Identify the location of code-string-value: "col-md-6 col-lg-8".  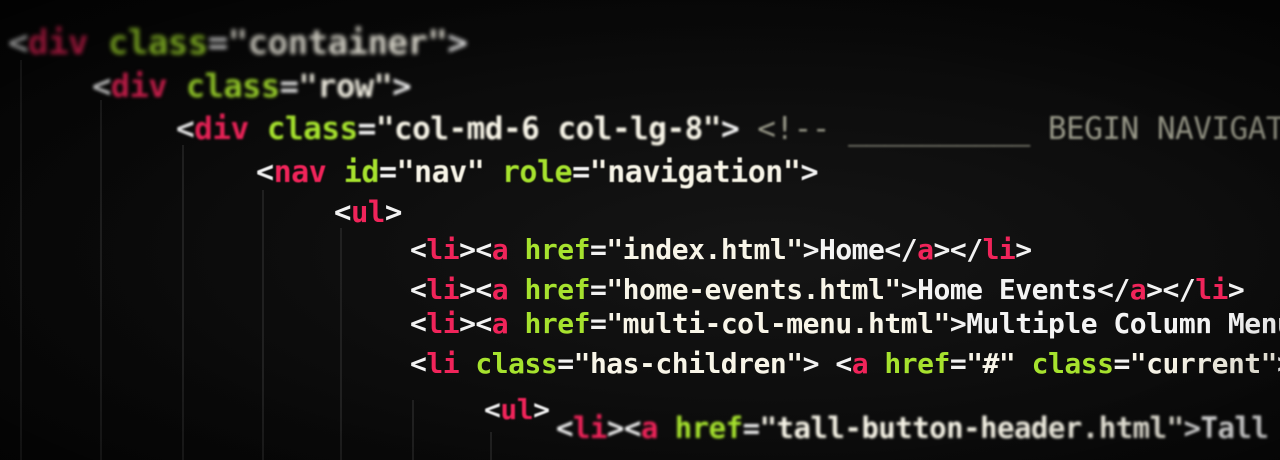
(548, 129).